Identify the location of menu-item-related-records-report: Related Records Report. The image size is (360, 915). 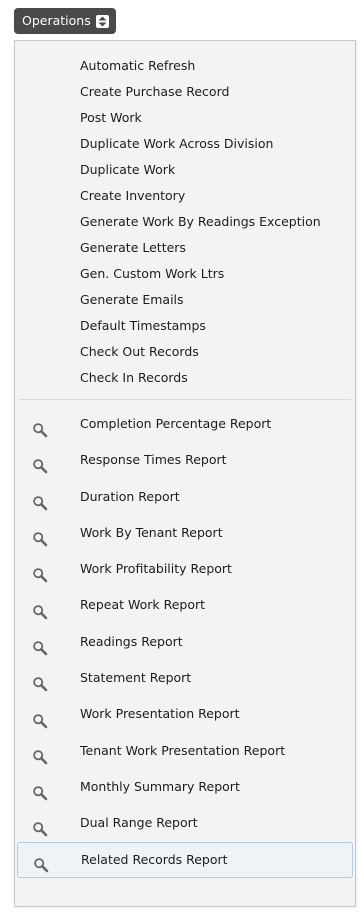
(185, 859).